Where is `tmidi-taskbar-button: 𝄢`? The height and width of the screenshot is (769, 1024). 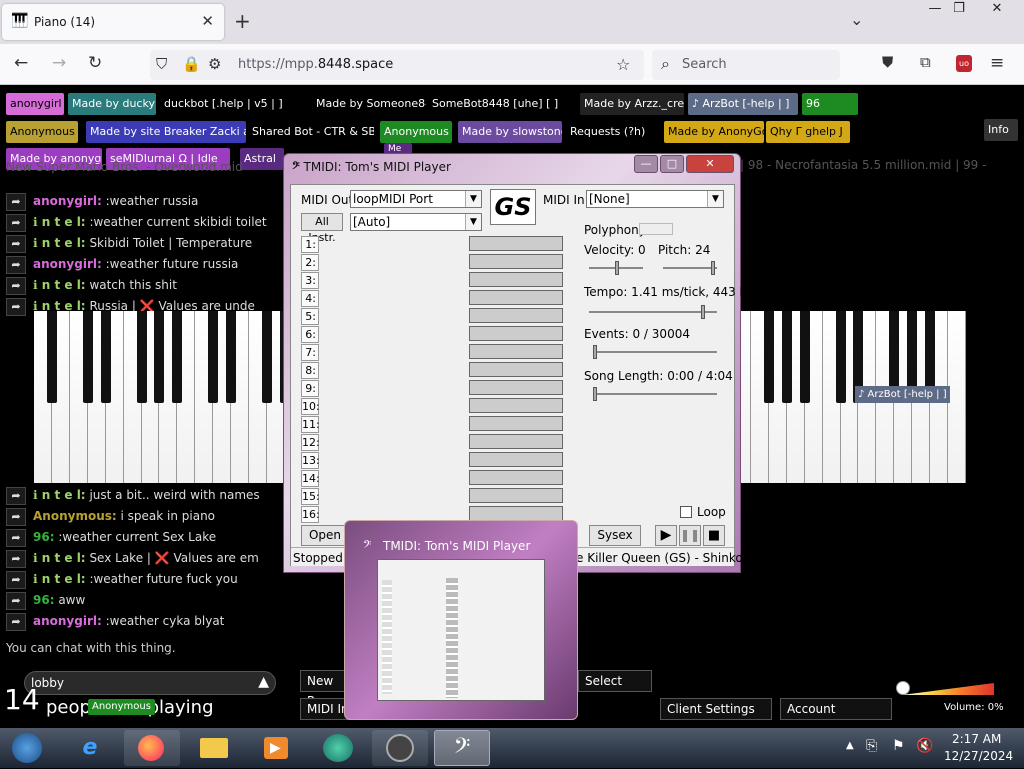 tmidi-taskbar-button: 𝄢 is located at coordinates (462, 748).